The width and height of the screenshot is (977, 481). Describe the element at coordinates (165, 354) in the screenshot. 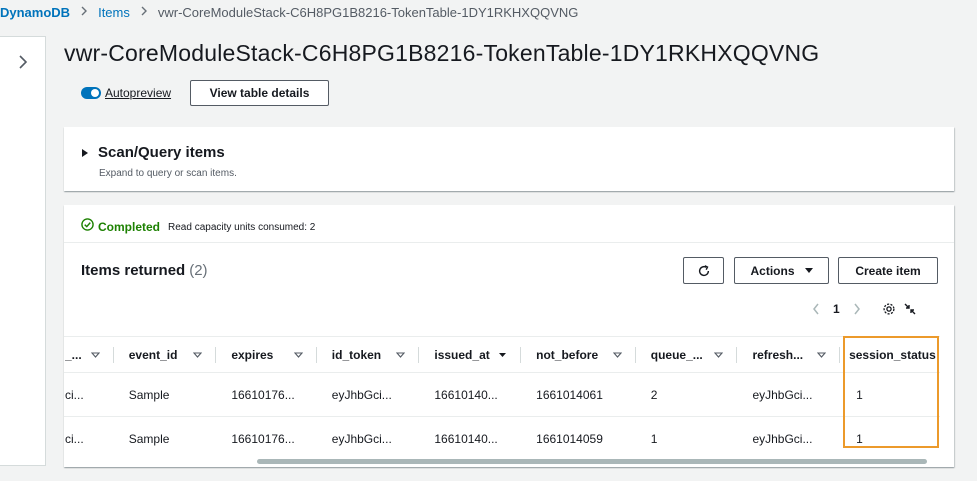

I see `column-header: event_id` at that location.